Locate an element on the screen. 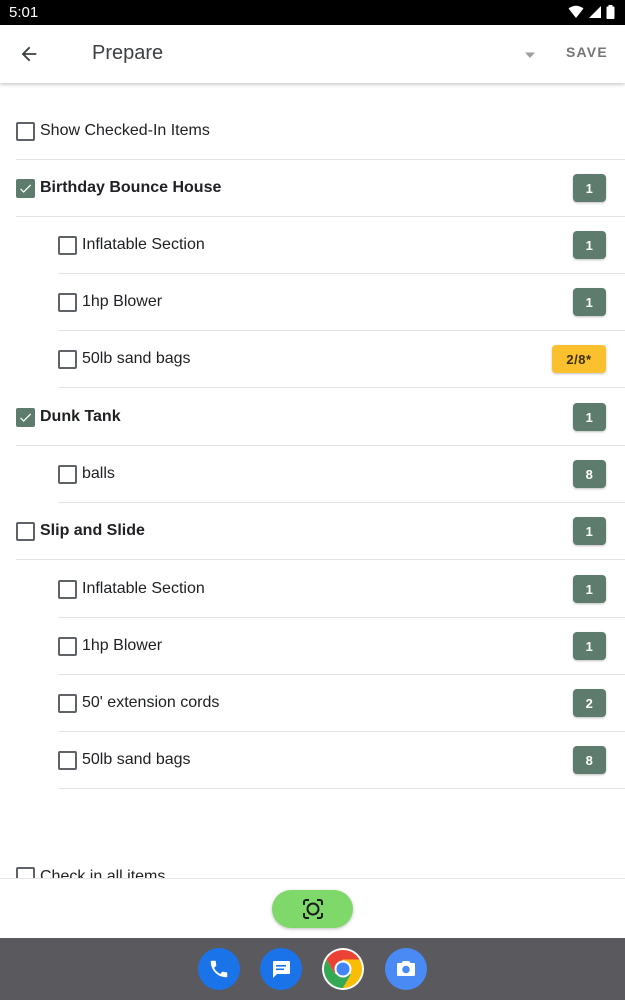  quantity-warning-badge: 2/8* is located at coordinates (579, 359).